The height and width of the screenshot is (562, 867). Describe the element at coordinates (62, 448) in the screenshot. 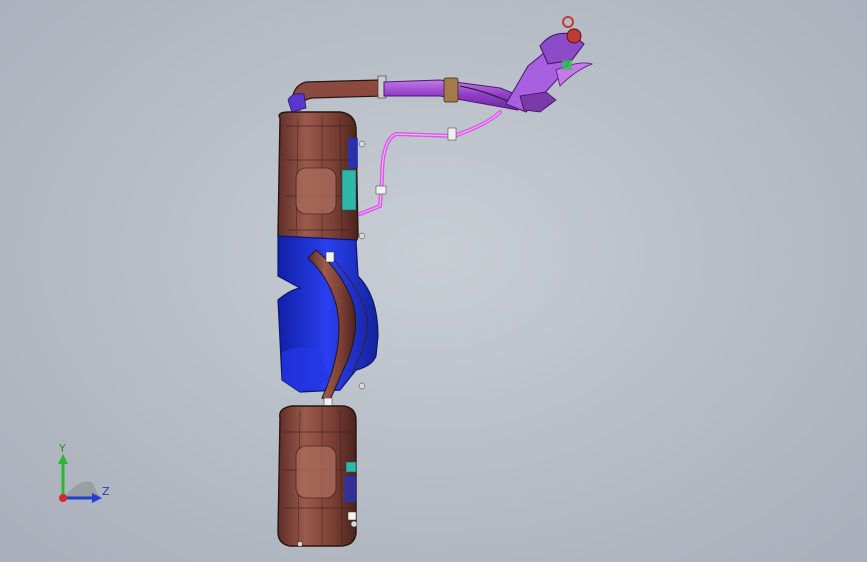

I see `y-axis-label: Y` at that location.